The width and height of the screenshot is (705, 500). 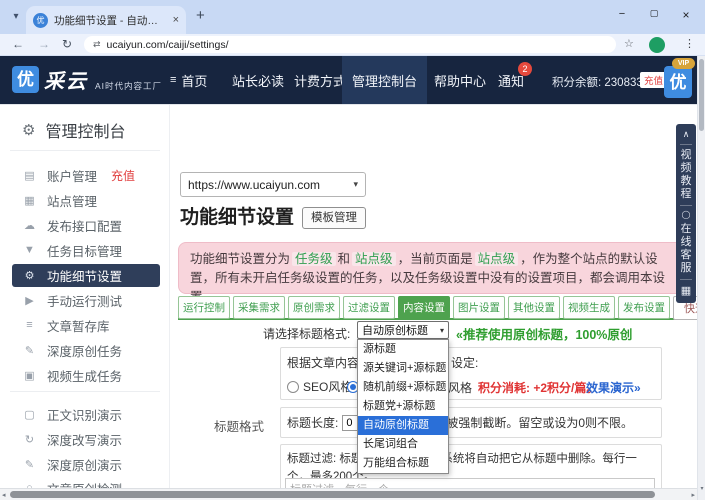 What do you see at coordinates (167, 44) in the screenshot?
I see `url-text: ucaiyun.com/caiji/settings/` at bounding box center [167, 44].